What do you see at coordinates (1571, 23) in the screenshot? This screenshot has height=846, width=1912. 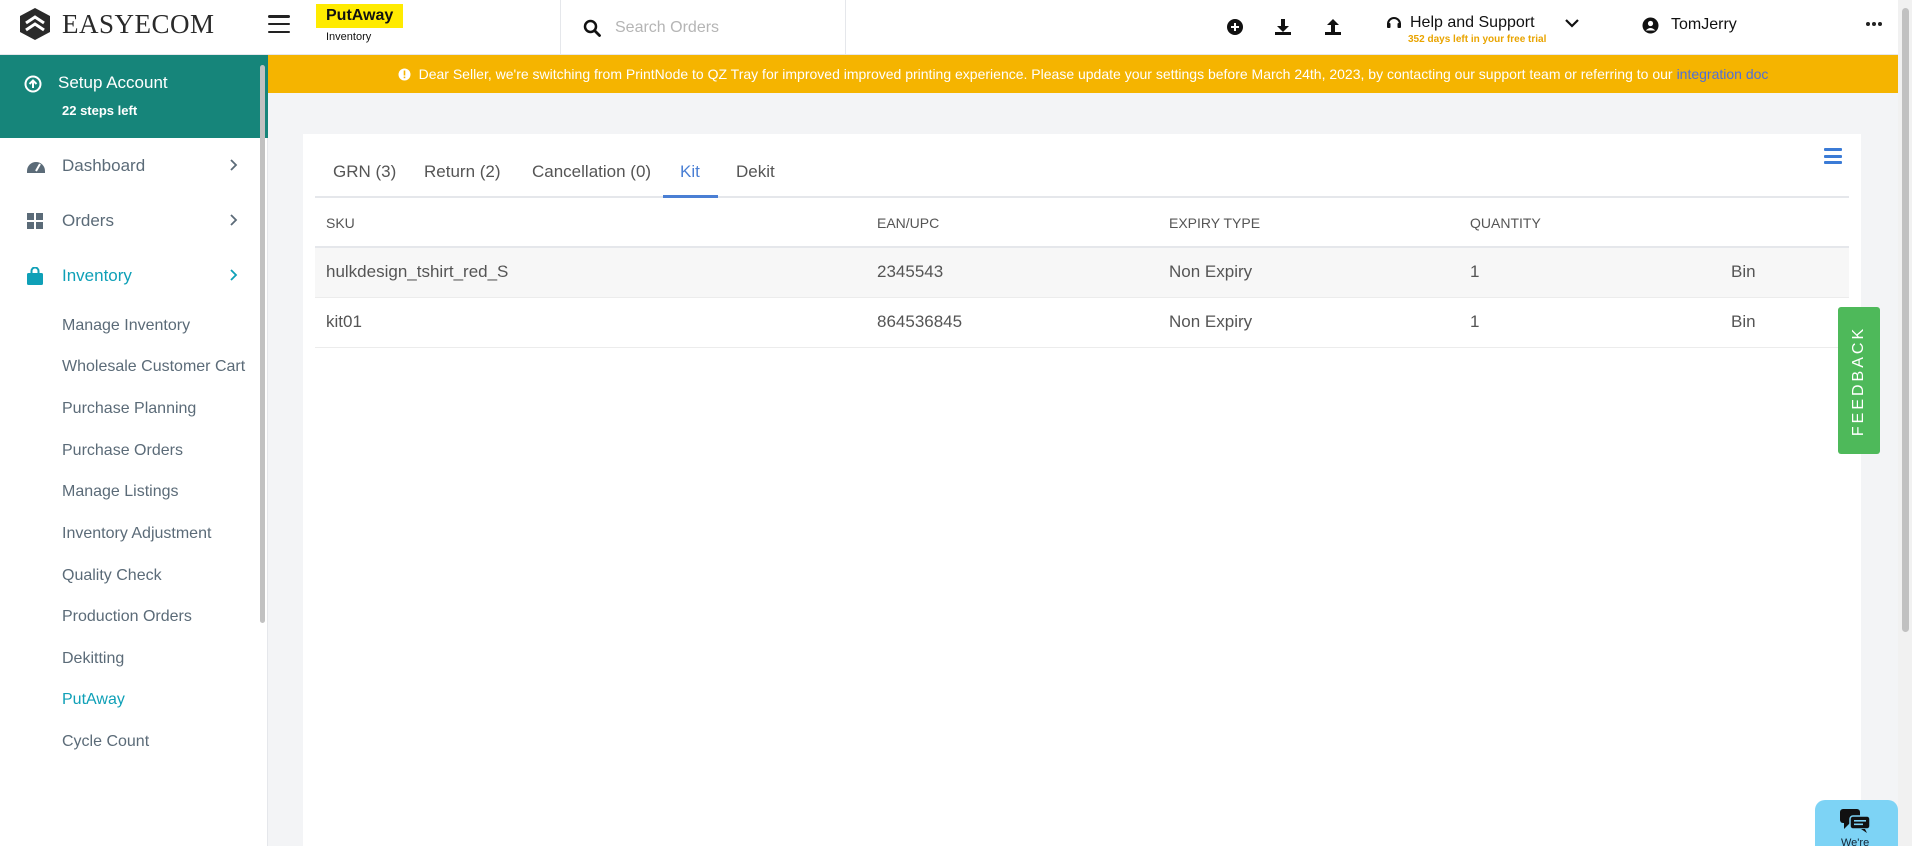 I see `chevron-down-icon` at bounding box center [1571, 23].